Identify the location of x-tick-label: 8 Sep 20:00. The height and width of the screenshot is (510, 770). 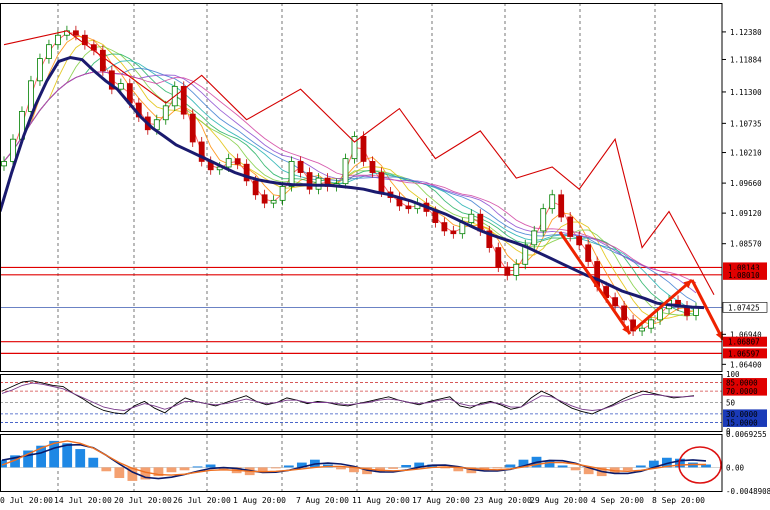
(678, 500).